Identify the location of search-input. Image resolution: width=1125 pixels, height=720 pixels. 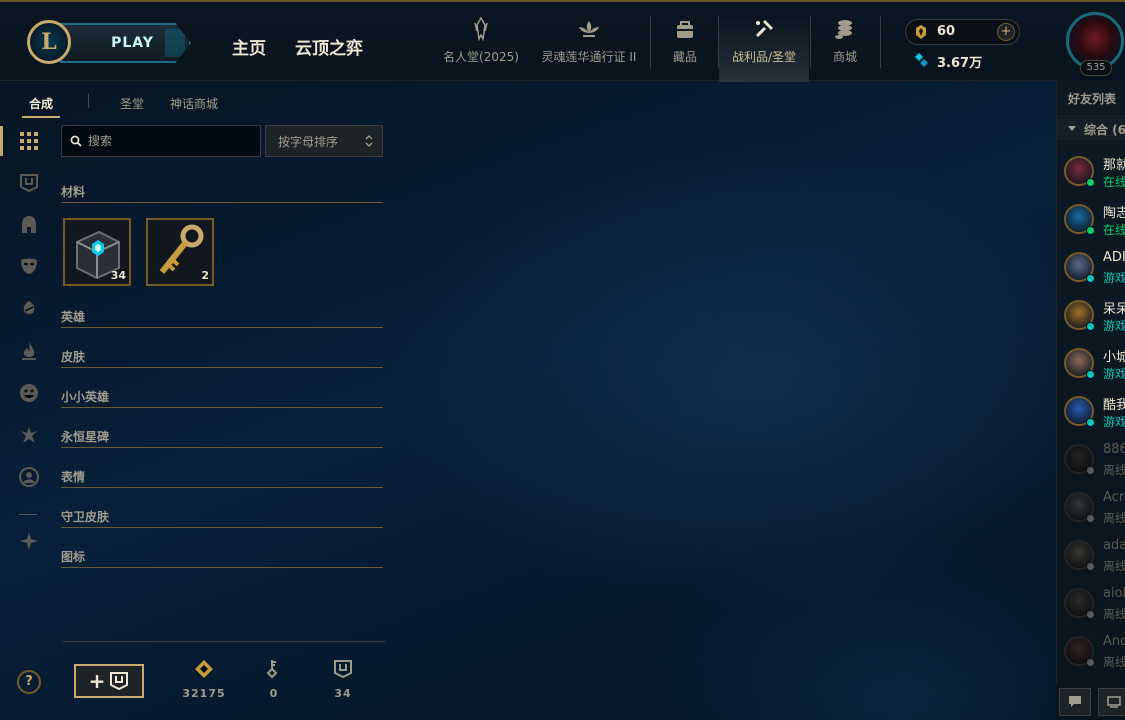
(171, 141).